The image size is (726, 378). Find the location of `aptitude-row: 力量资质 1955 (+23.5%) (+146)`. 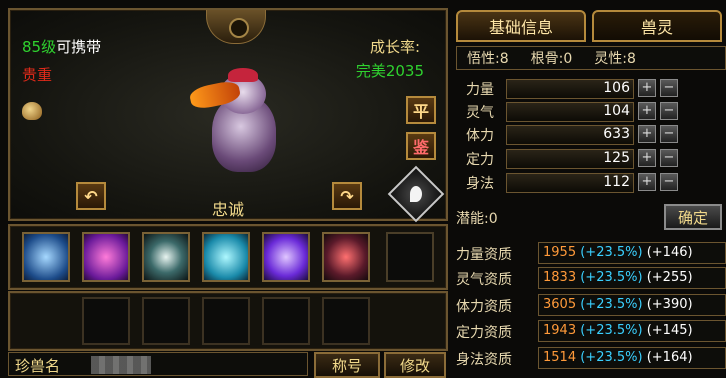

aptitude-row: 力量资质 1955 (+23.5%) (+146) is located at coordinates (591, 253).